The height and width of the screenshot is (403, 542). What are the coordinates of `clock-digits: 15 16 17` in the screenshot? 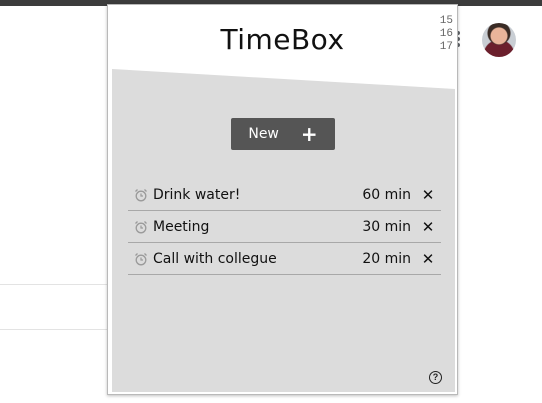 It's located at (444, 34).